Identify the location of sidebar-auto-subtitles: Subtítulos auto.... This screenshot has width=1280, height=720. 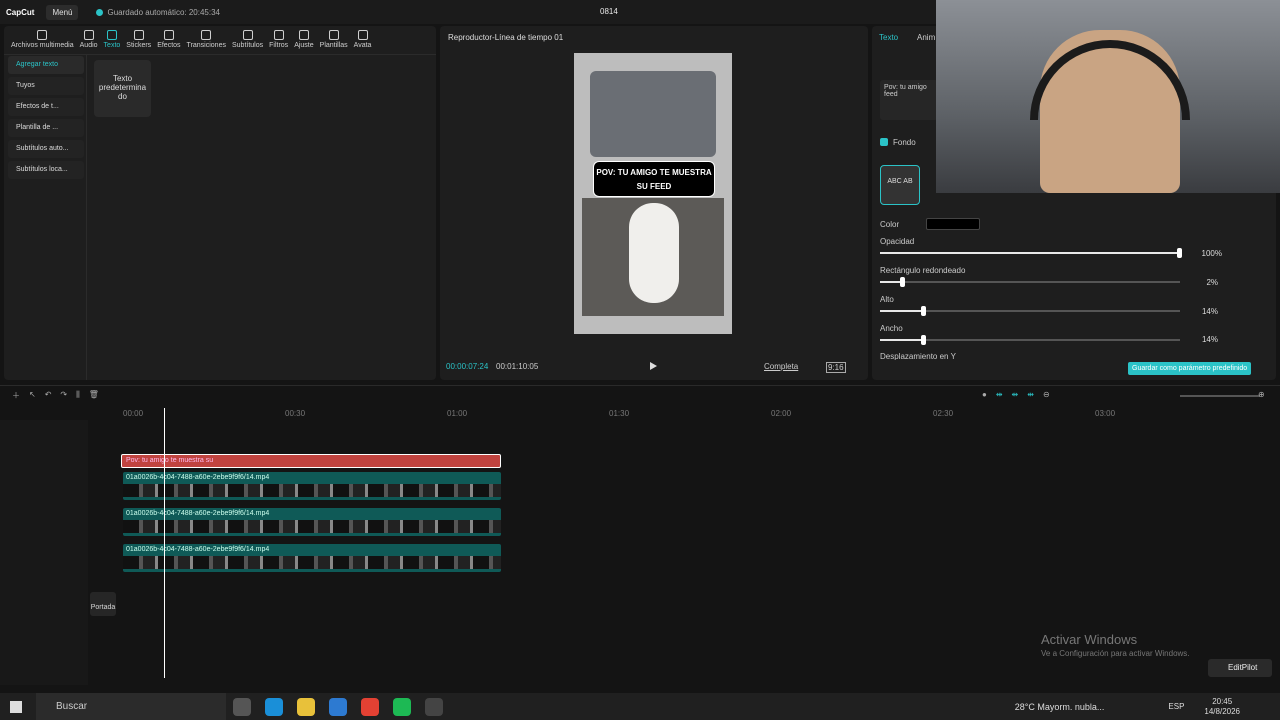
(46, 149).